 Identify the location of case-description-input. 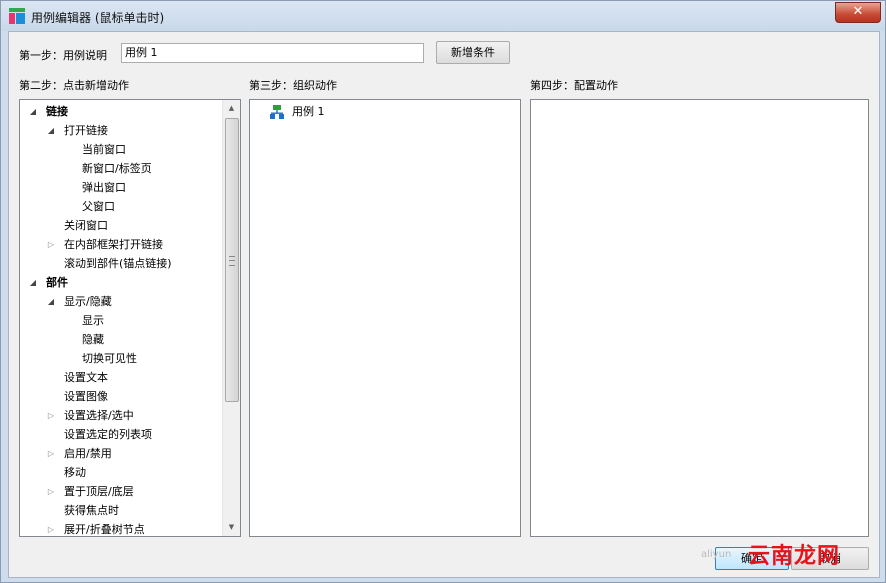
(272, 53).